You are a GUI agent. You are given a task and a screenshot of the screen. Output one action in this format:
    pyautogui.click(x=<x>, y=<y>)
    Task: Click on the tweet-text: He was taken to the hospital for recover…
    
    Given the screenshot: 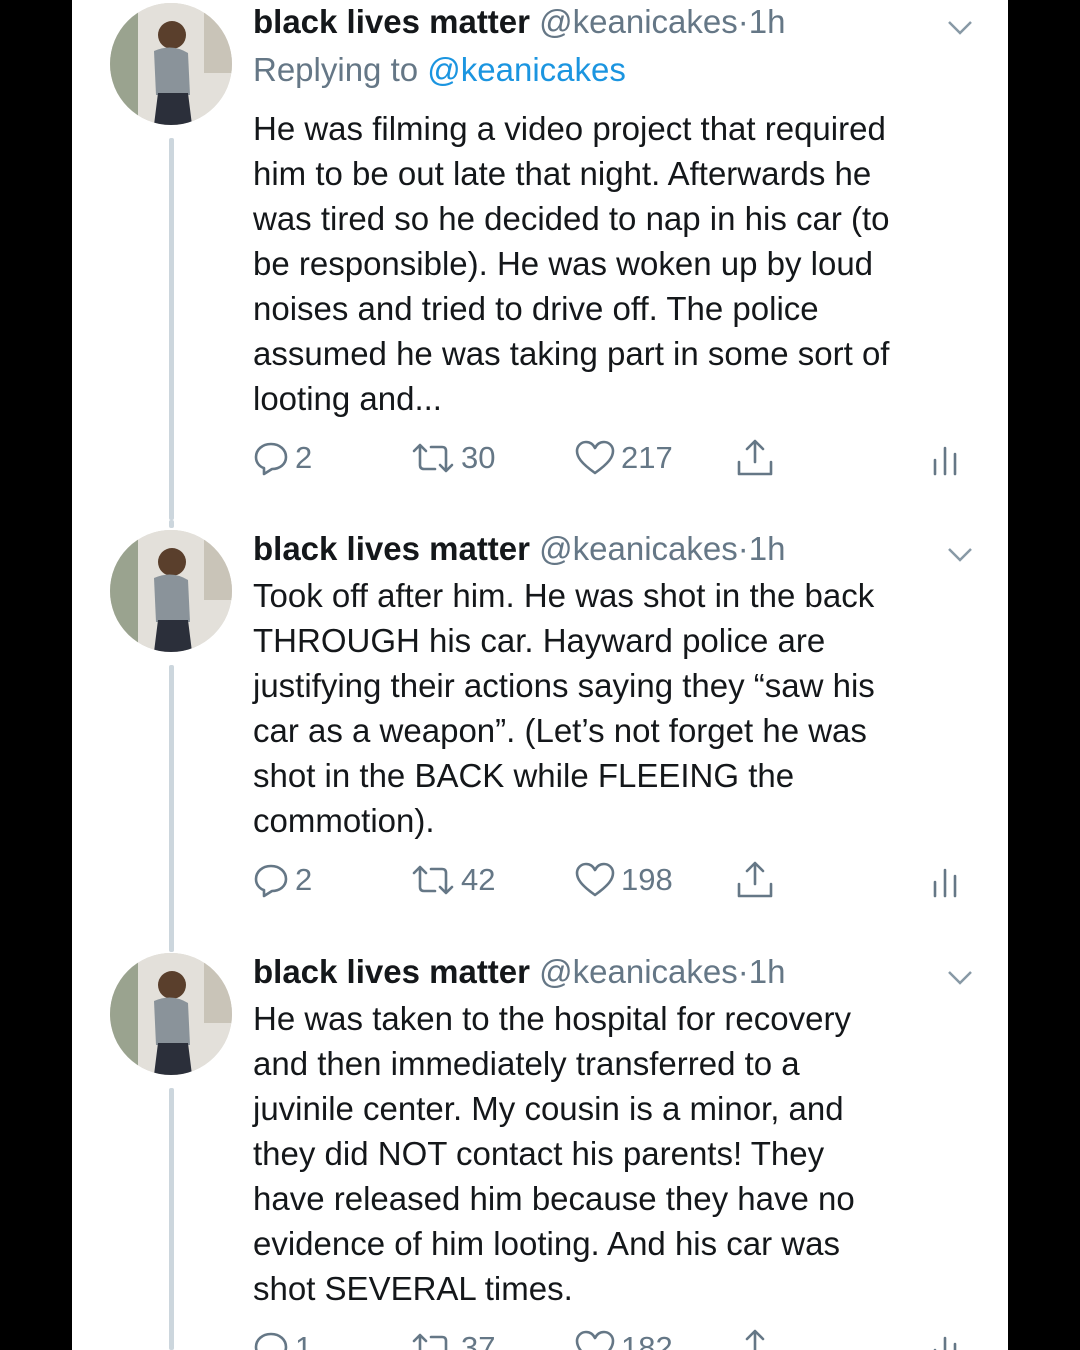 What is the action you would take?
    pyautogui.click(x=554, y=1153)
    